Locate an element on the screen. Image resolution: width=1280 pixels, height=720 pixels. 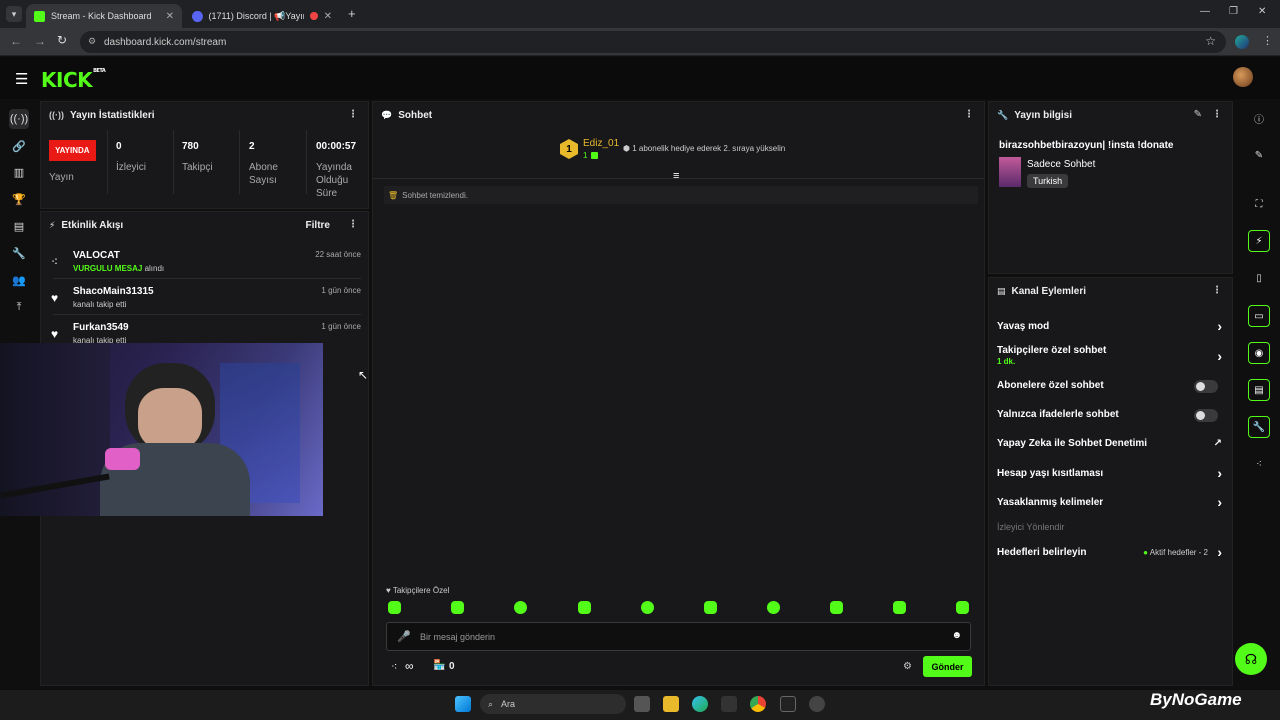
stream-info-menu-icon: ⋮ is located at coordinates (1217, 114).